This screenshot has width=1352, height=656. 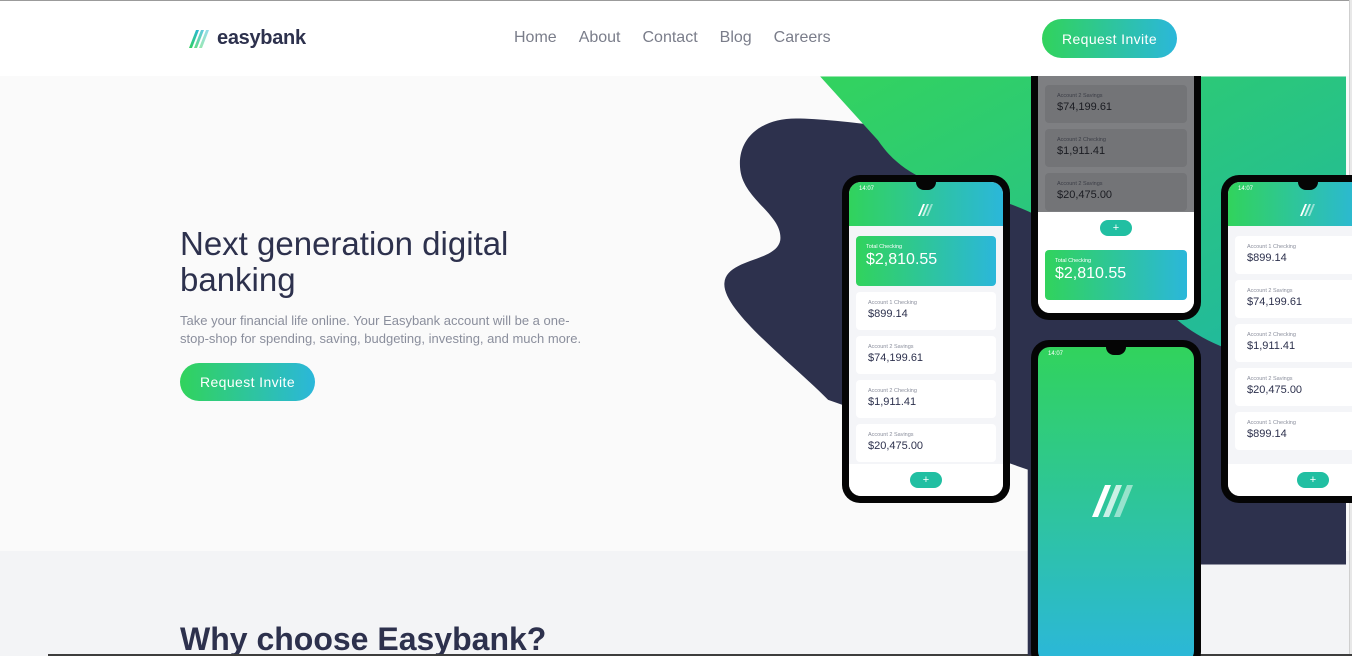 What do you see at coordinates (344, 261) in the screenshot?
I see `hero-title: Next generation digital banking` at bounding box center [344, 261].